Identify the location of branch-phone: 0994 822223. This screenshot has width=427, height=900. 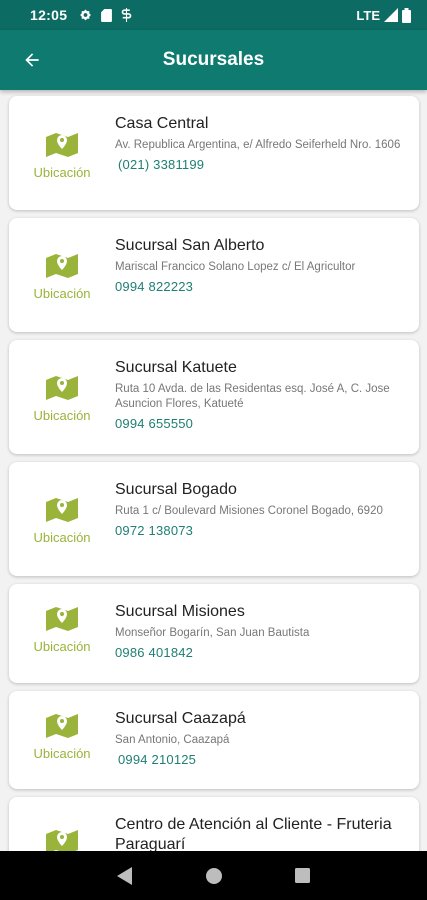
(261, 286).